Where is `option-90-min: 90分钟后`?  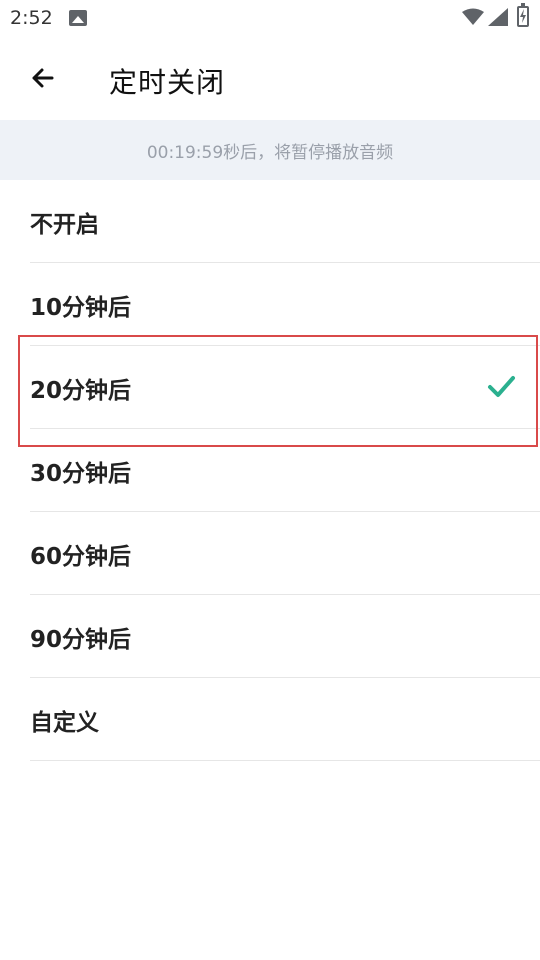
option-90-min: 90分钟后 is located at coordinates (285, 636).